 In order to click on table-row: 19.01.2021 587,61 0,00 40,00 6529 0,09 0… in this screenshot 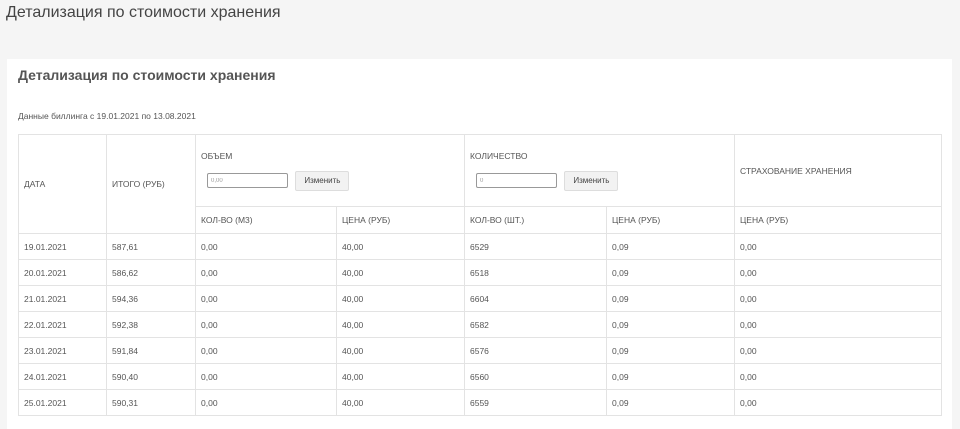, I will do `click(480, 246)`.